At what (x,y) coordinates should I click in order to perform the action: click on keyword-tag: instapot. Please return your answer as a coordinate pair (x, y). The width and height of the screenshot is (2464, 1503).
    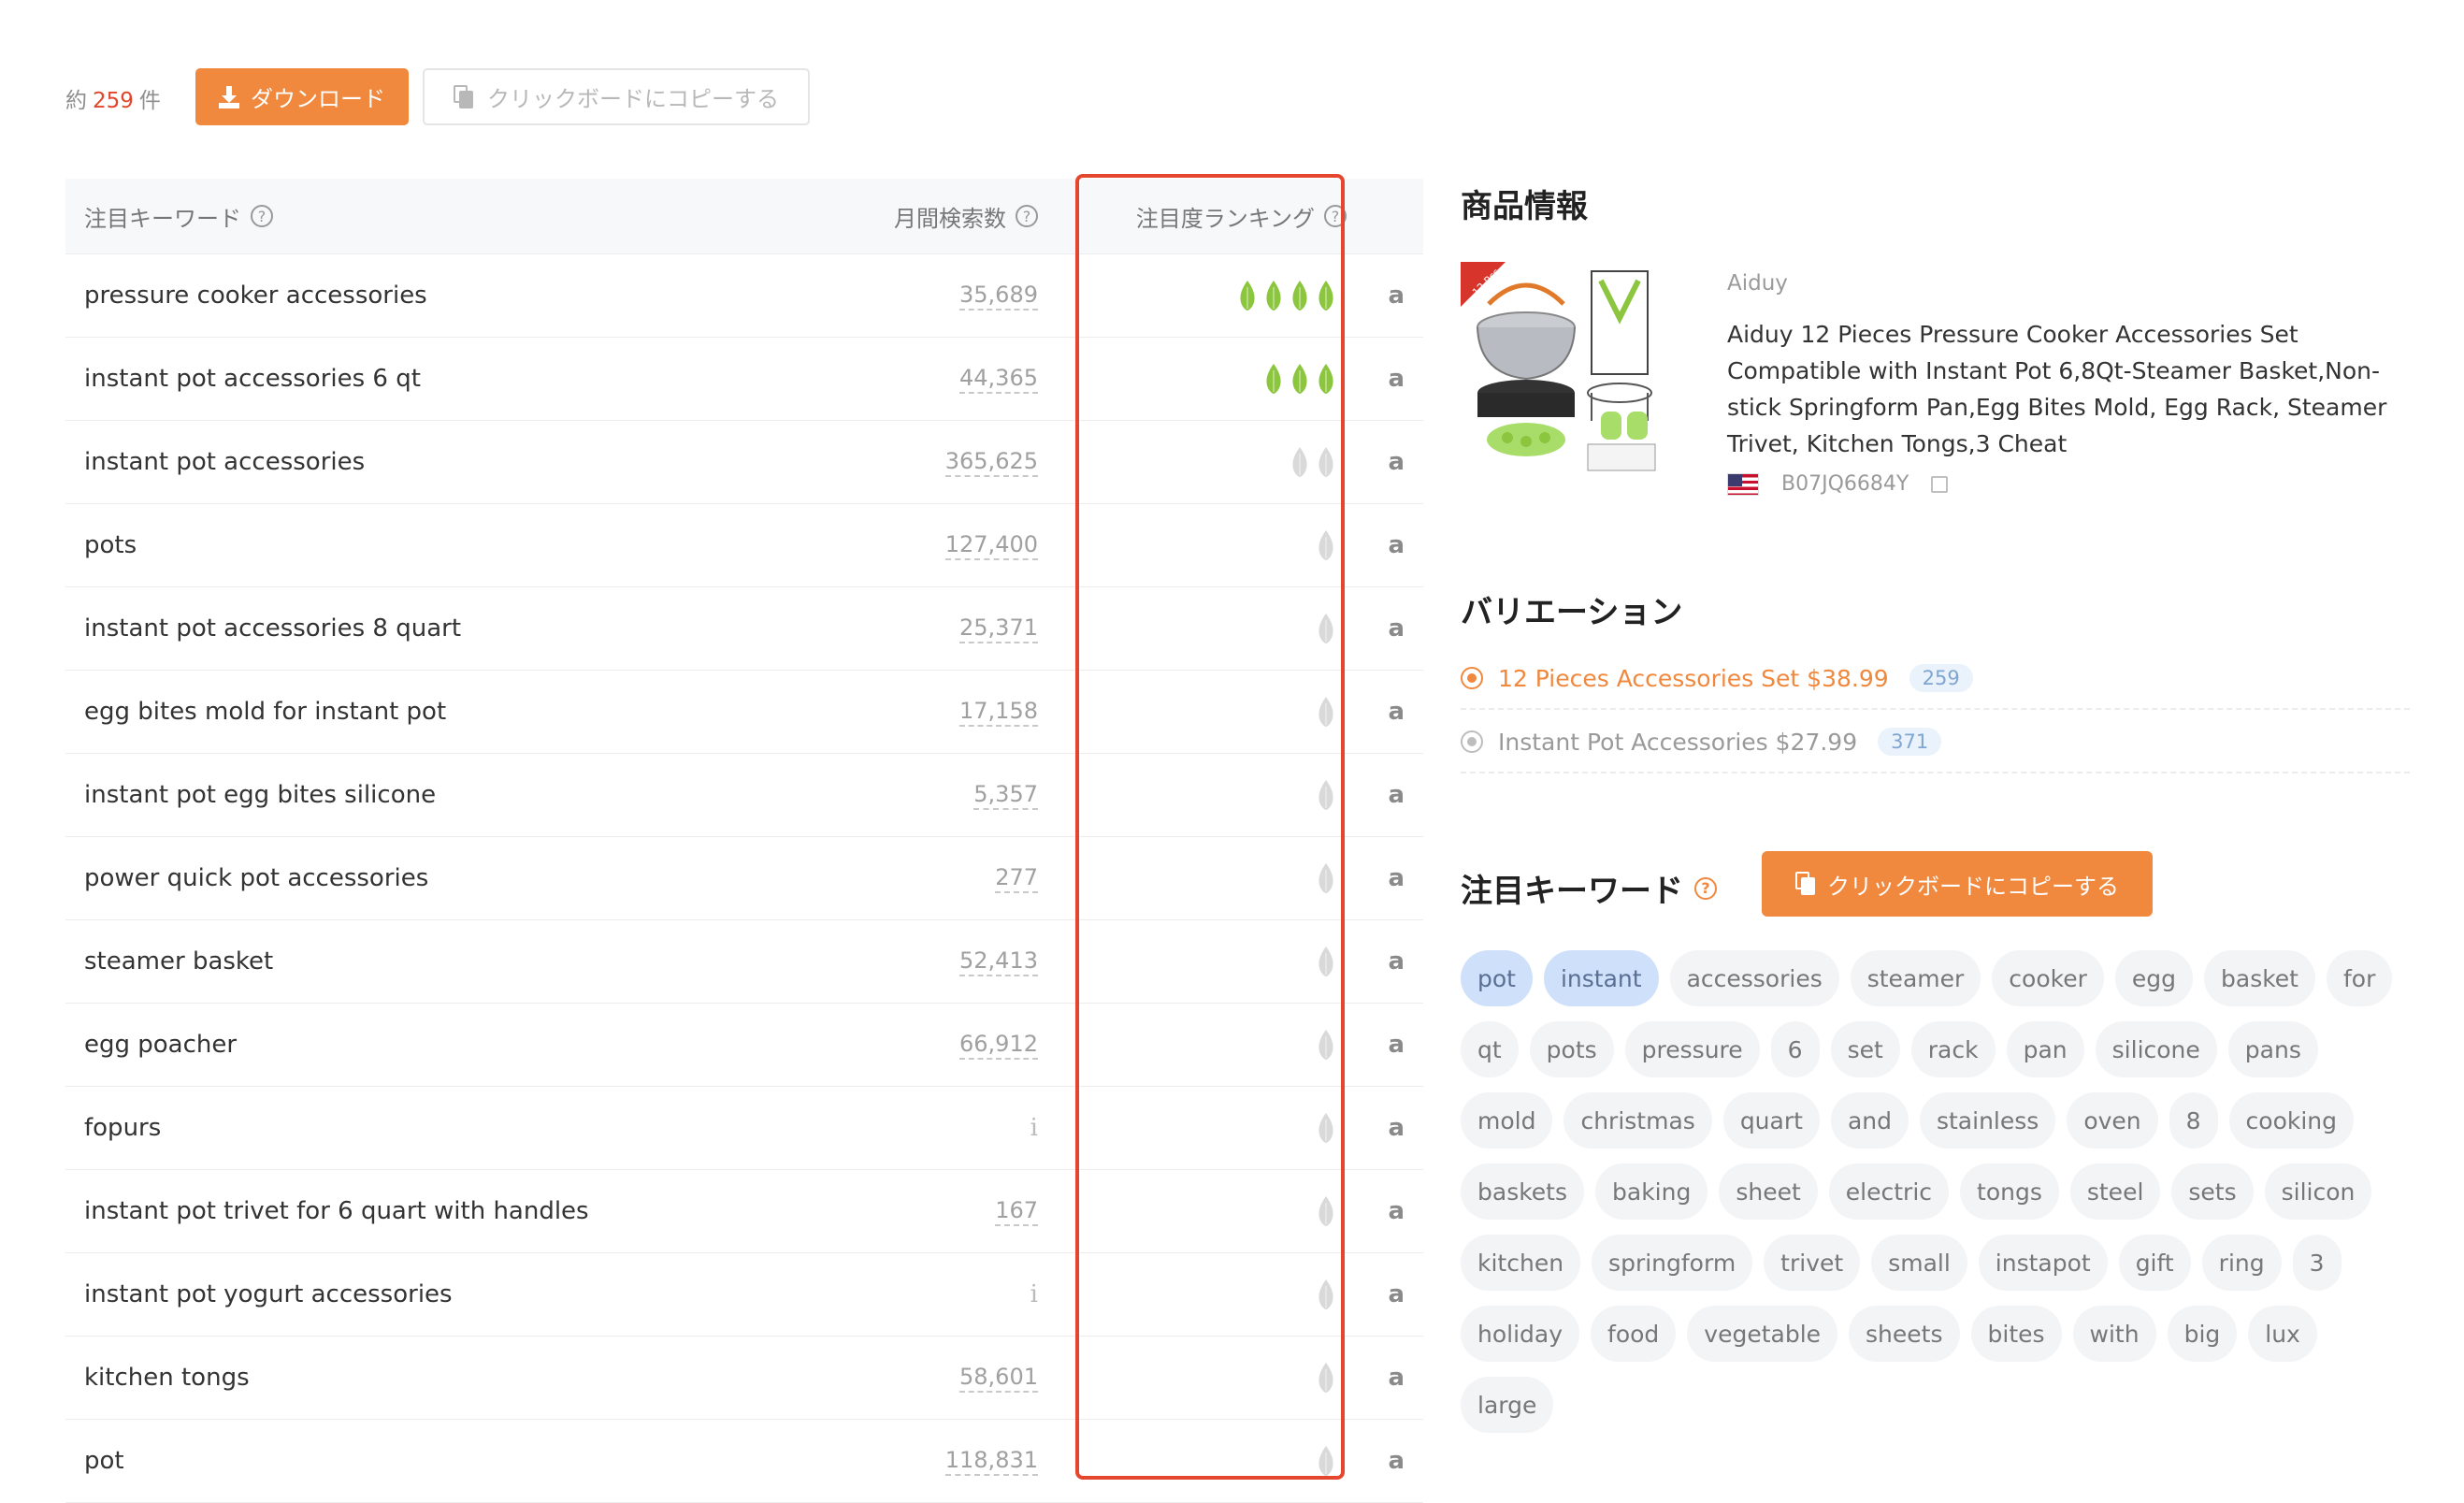
    Looking at the image, I should click on (2043, 1263).